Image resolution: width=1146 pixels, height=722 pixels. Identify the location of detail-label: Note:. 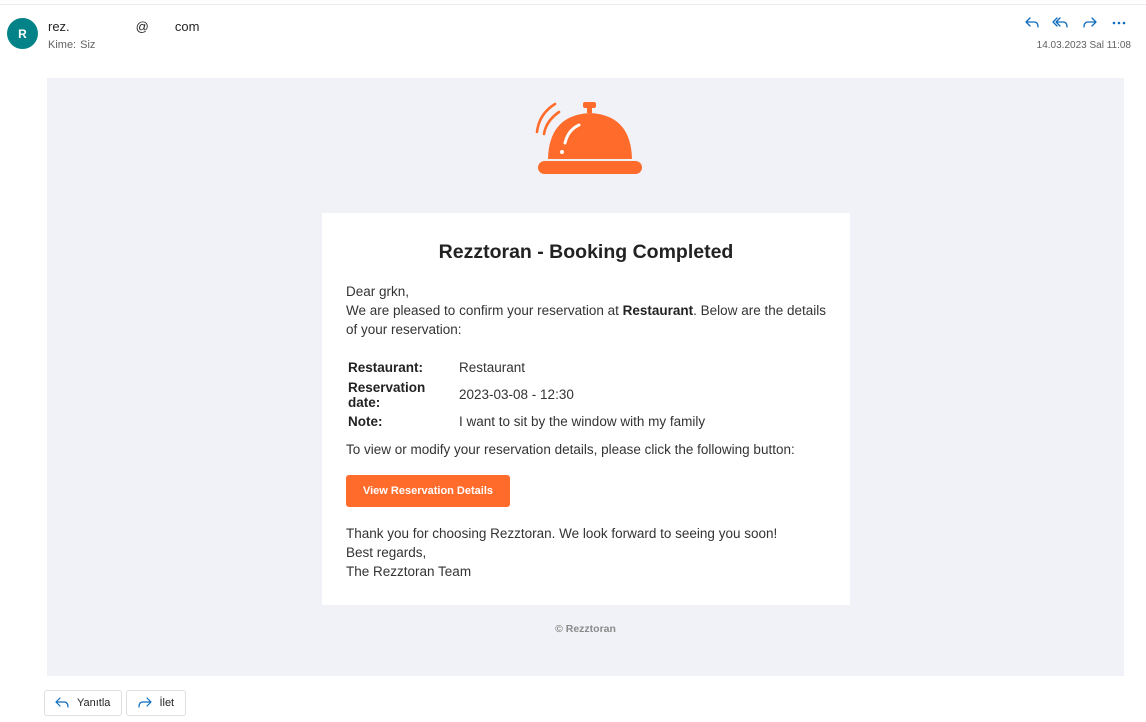
(365, 422).